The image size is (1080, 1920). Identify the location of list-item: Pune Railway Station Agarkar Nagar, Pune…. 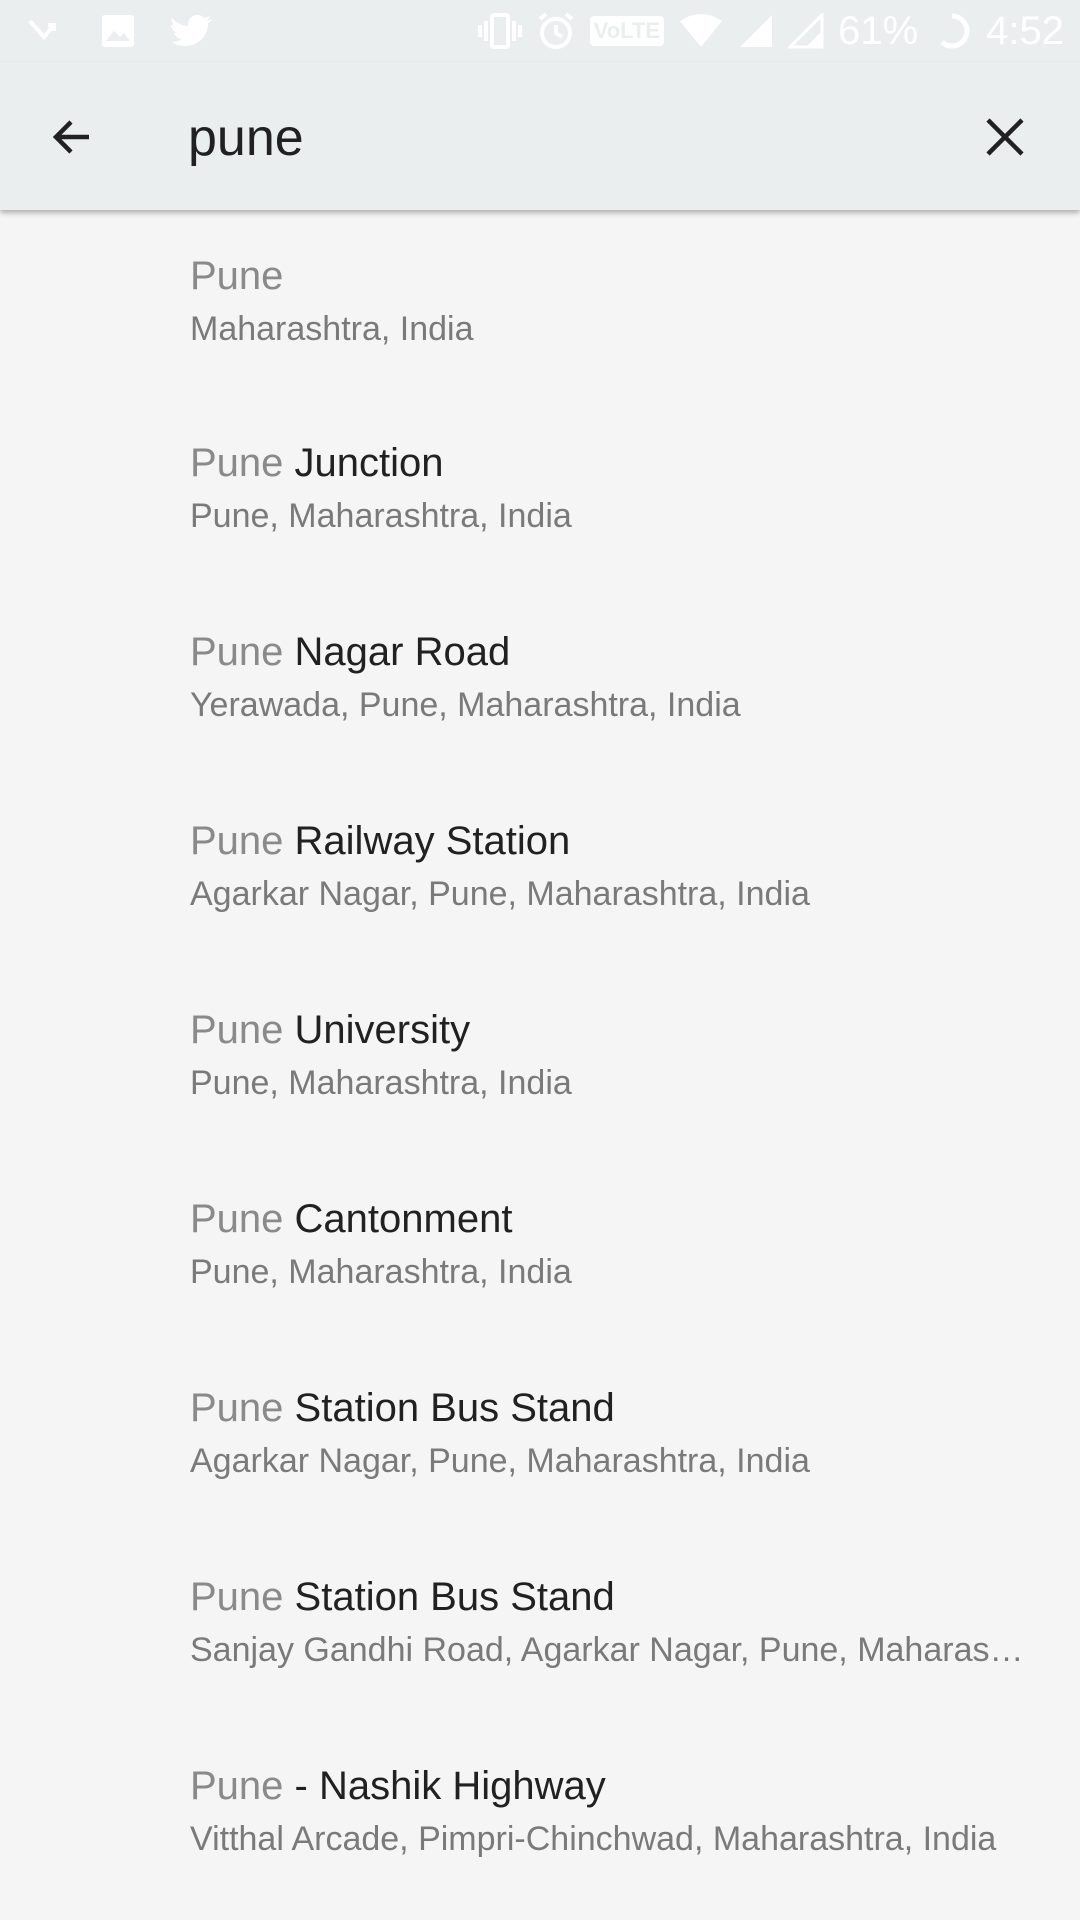
(540, 861).